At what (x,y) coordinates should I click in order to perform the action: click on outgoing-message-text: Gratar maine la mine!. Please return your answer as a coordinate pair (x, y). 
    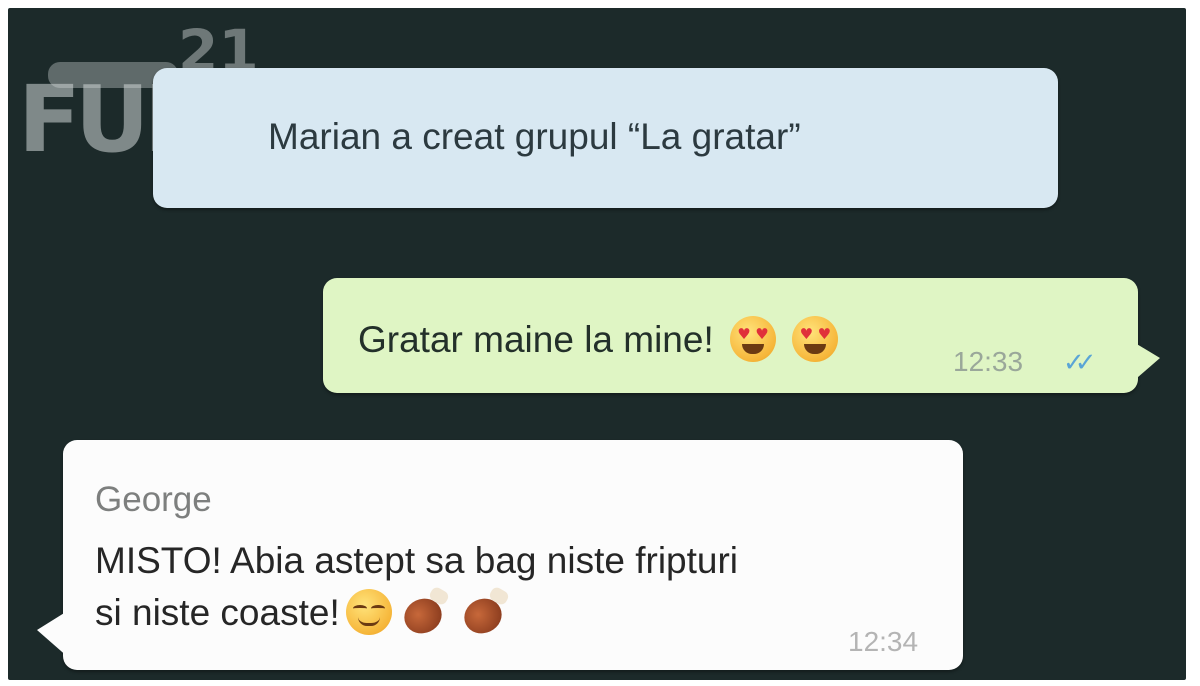
    Looking at the image, I should click on (536, 339).